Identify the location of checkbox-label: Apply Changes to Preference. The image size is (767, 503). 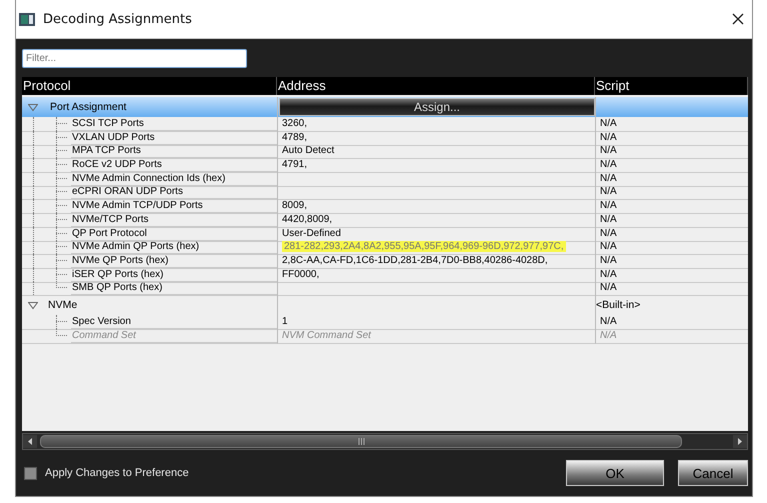
(301, 473).